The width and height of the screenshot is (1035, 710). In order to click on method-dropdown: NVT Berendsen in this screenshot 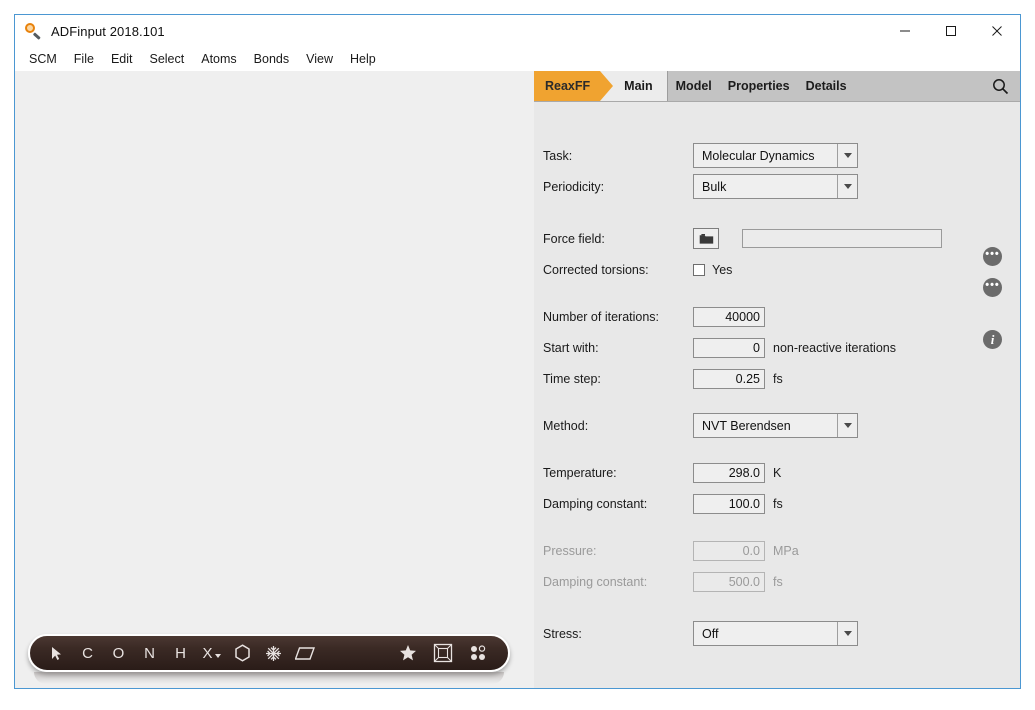, I will do `click(775, 425)`.